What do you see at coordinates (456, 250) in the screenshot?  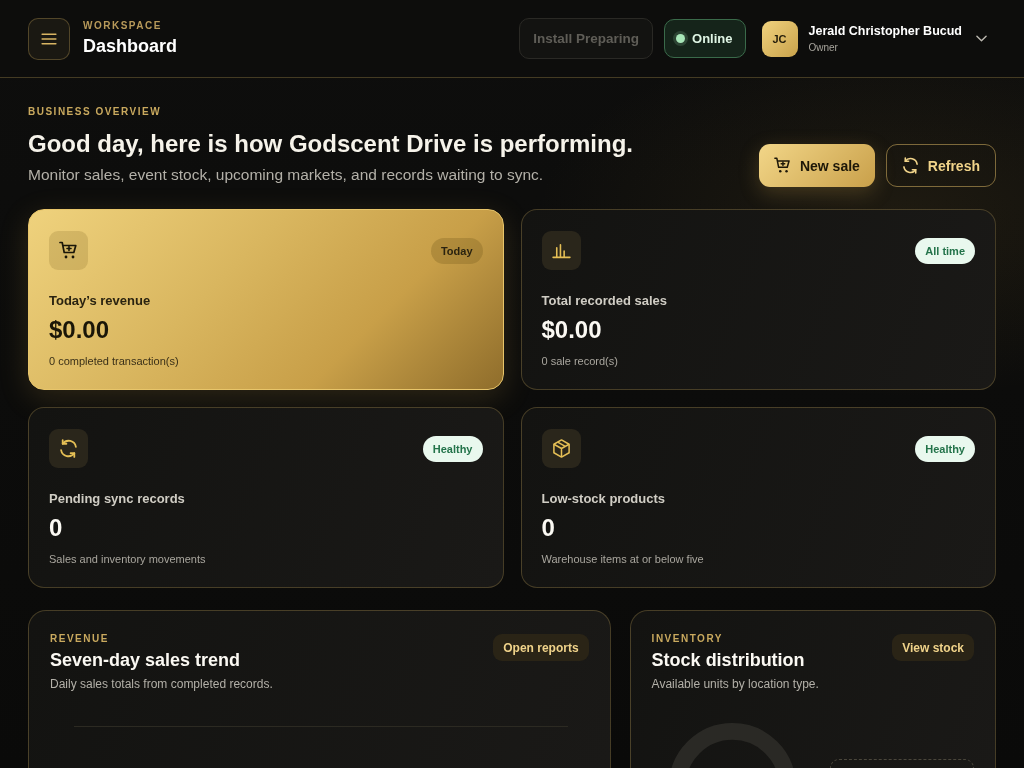 I see `stat-badge: Today` at bounding box center [456, 250].